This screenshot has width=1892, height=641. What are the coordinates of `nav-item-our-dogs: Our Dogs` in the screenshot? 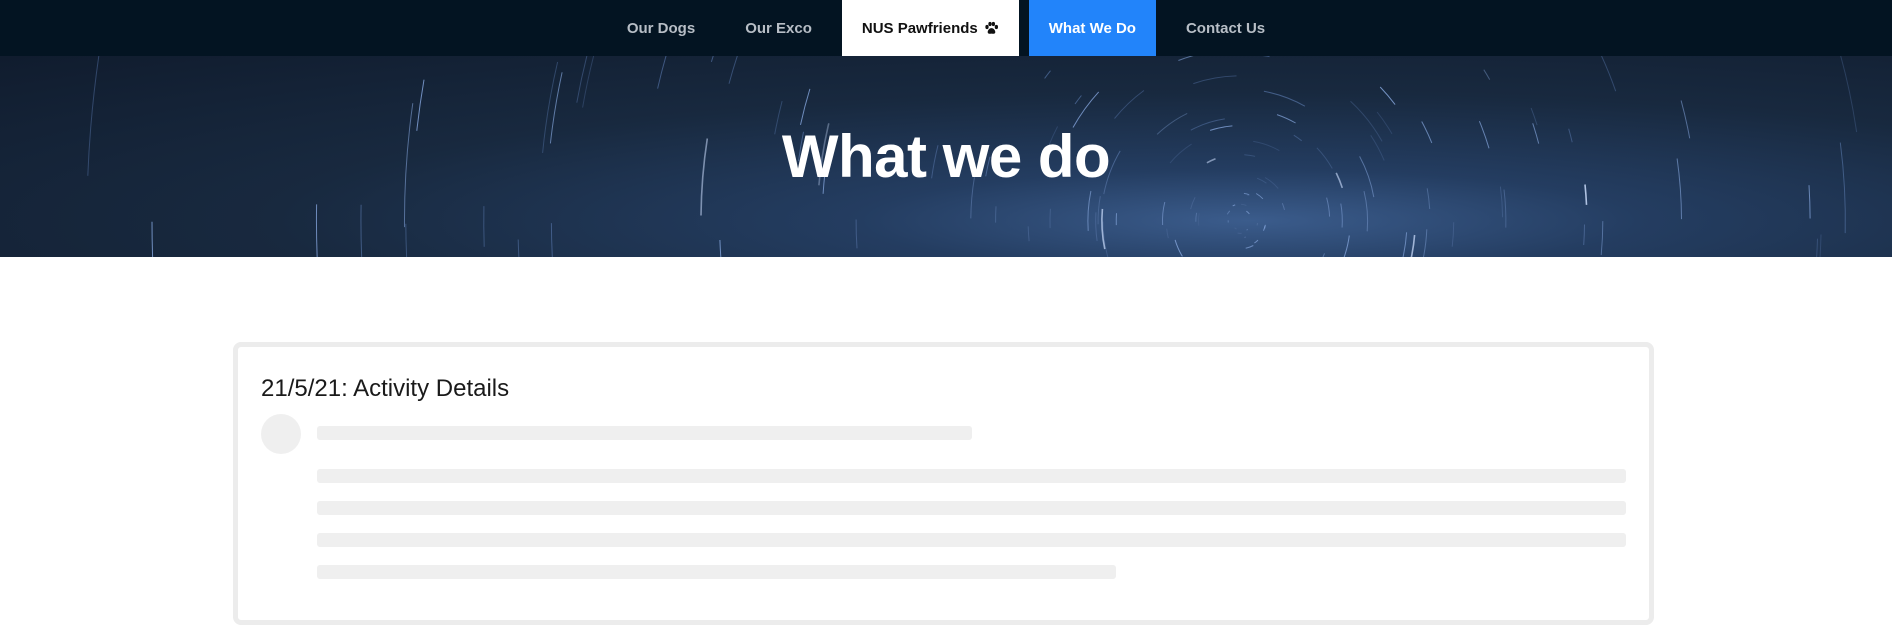 It's located at (661, 28).